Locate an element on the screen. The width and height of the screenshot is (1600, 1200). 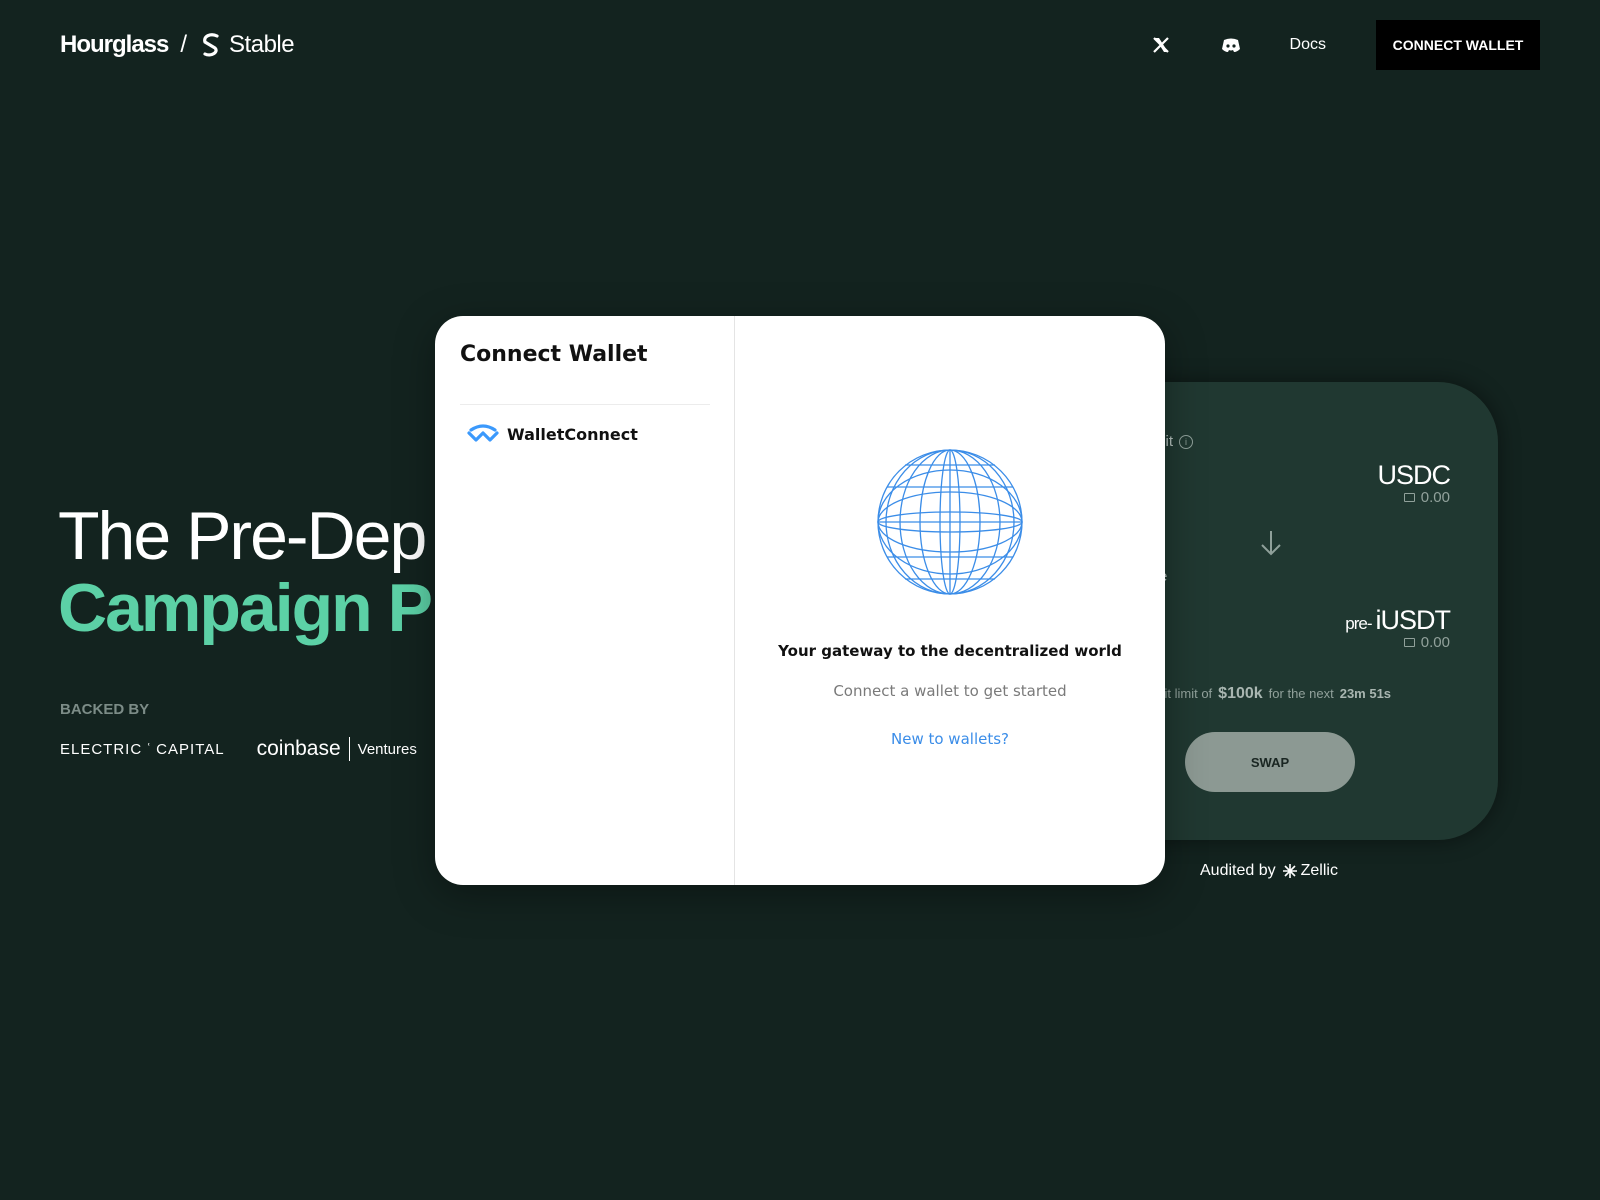
top-nav: Docs CONNECT WALLET is located at coordinates (1345, 45).